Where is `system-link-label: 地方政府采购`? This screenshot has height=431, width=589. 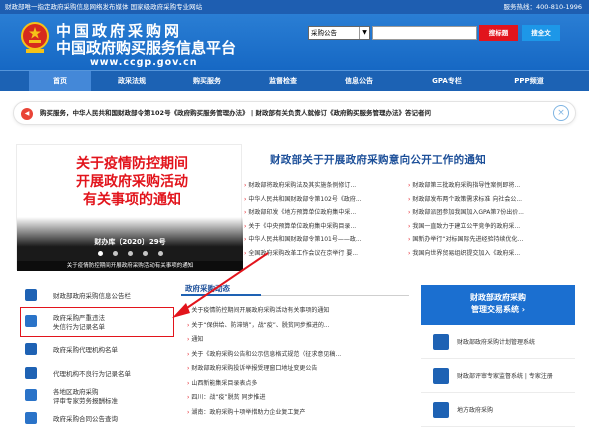 system-link-label: 地方政府采购 is located at coordinates (475, 410).